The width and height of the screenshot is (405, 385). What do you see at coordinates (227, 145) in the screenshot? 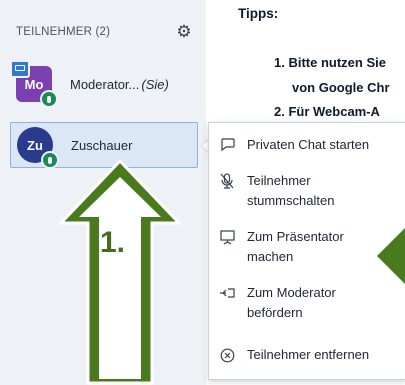
I see `chat-bubble-icon` at bounding box center [227, 145].